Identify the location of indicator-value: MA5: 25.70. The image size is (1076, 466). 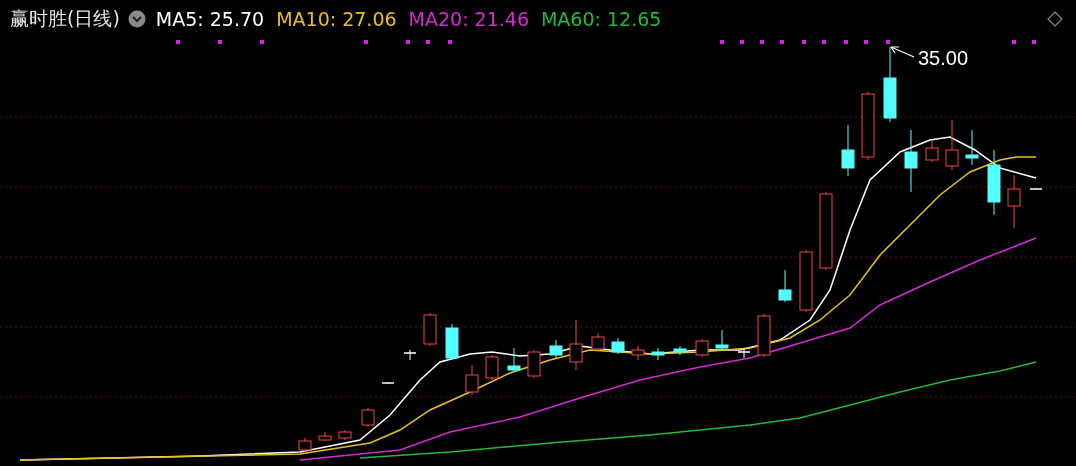
(210, 19).